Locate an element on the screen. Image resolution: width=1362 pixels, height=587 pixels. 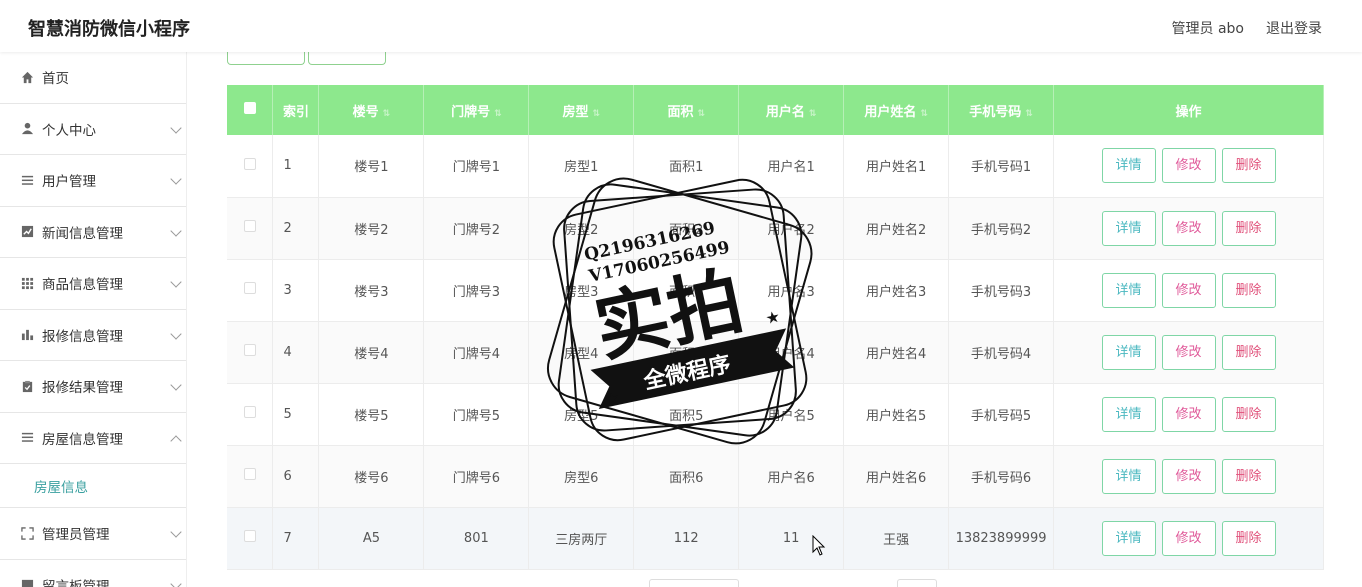
cell-phone: 手机号码5 is located at coordinates (1001, 414).